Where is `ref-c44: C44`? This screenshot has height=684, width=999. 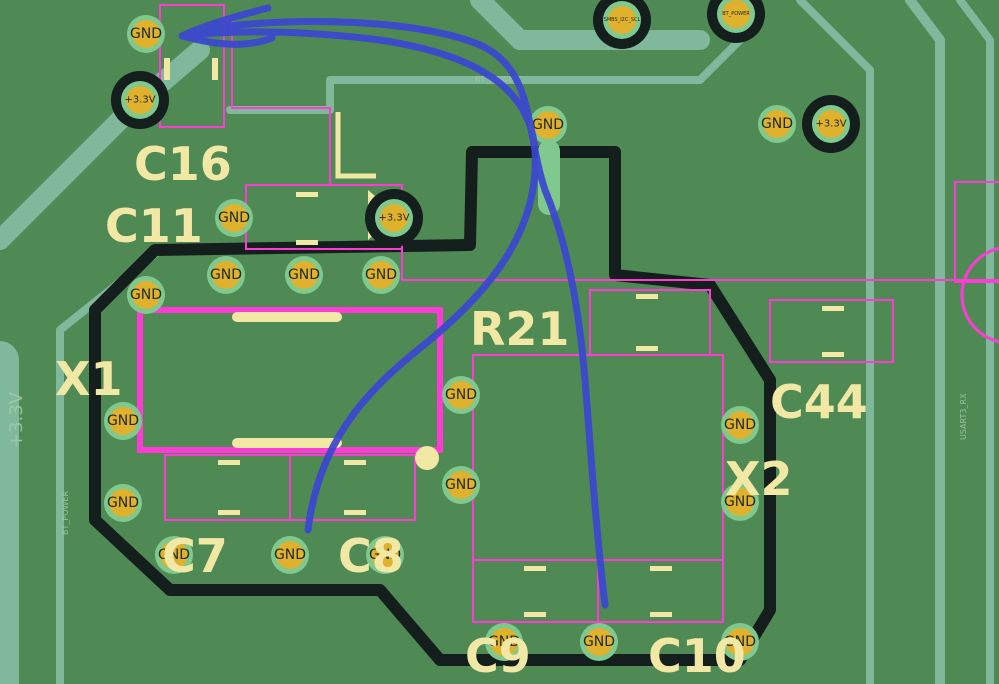 ref-c44: C44 is located at coordinates (819, 402).